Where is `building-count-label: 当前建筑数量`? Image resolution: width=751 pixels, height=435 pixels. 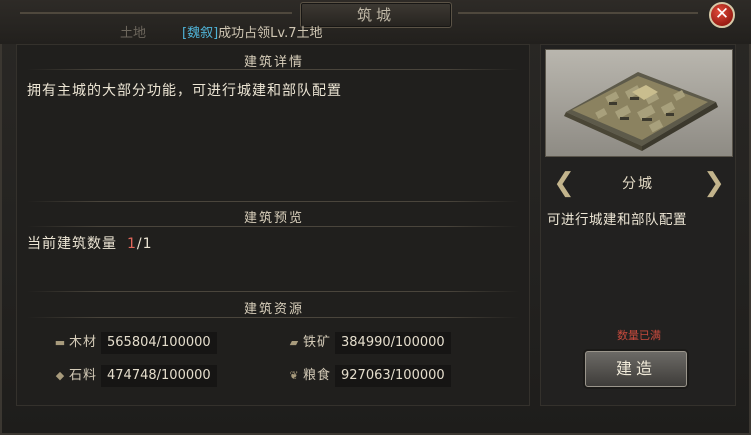
building-count-label: 当前建筑数量 is located at coordinates (72, 244).